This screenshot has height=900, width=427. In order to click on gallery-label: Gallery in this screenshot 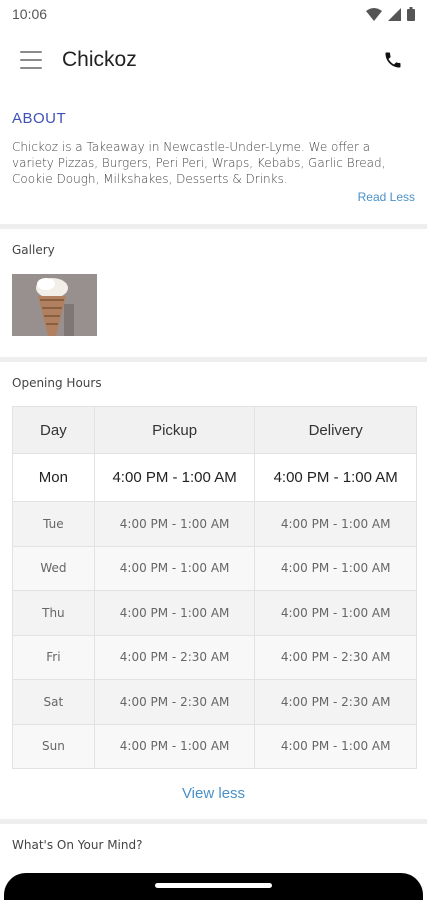, I will do `click(33, 250)`.